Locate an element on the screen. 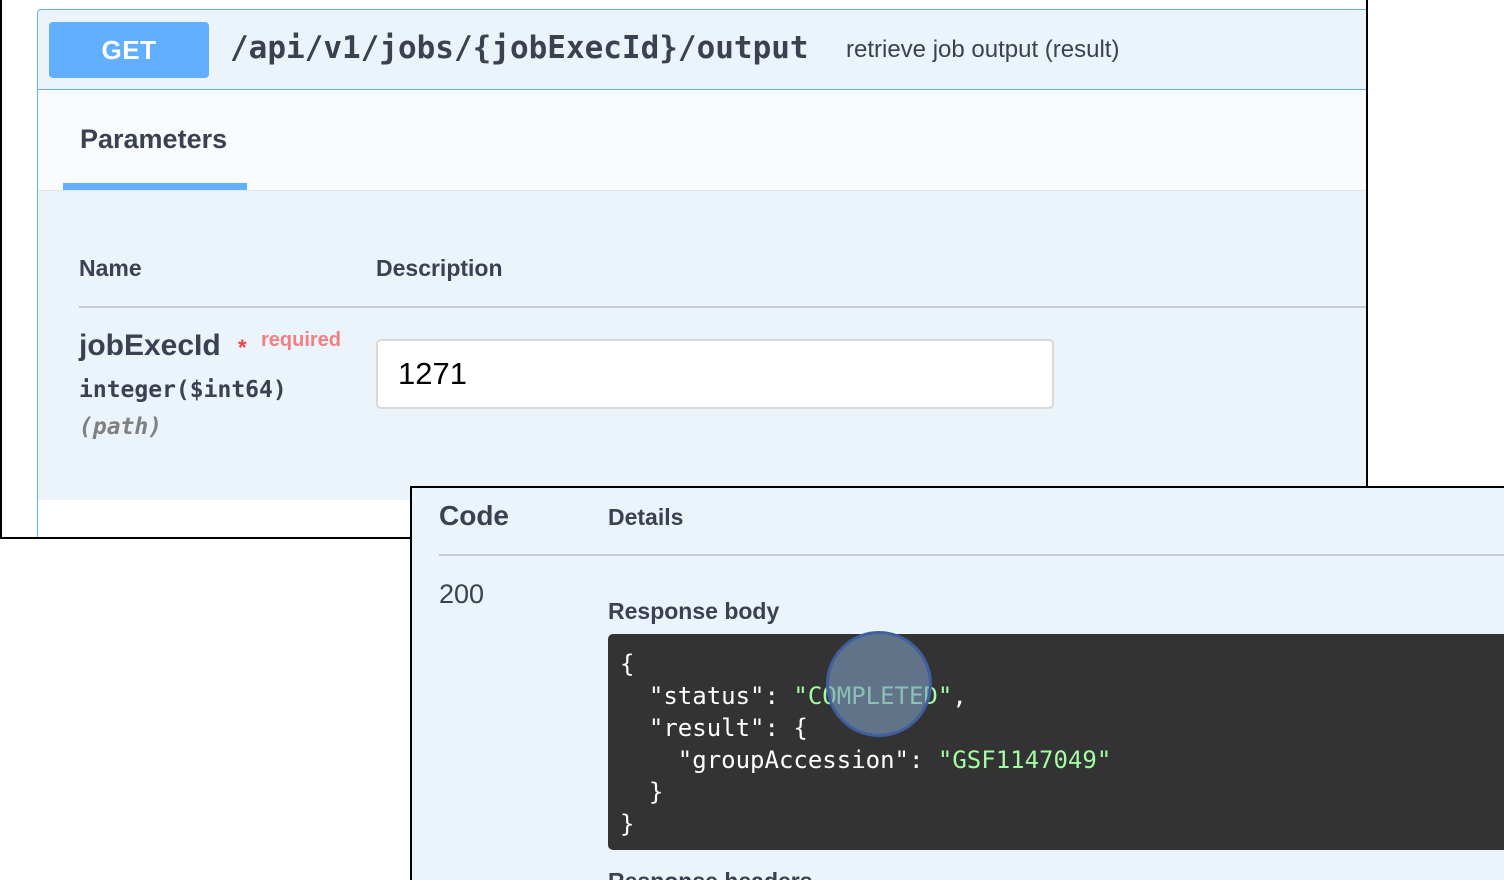 The height and width of the screenshot is (880, 1506). responses-divider is located at coordinates (971, 555).